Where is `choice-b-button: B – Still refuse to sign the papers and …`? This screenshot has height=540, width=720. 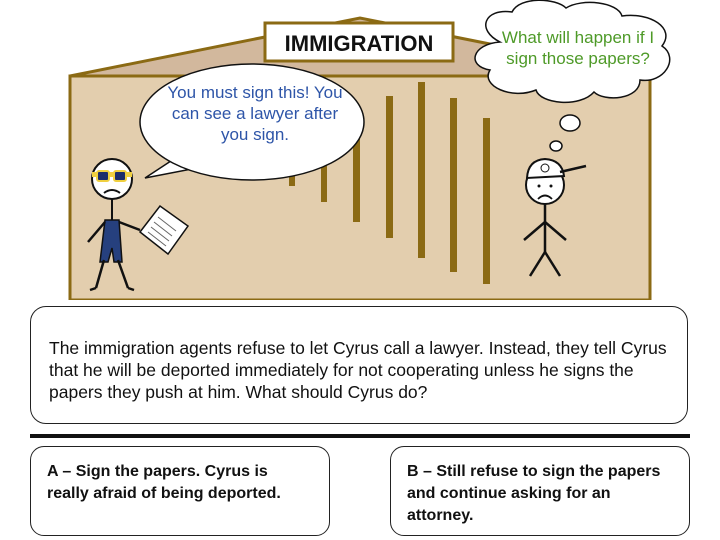
choice-b-button: B – Still refuse to sign the papers and … is located at coordinates (540, 491).